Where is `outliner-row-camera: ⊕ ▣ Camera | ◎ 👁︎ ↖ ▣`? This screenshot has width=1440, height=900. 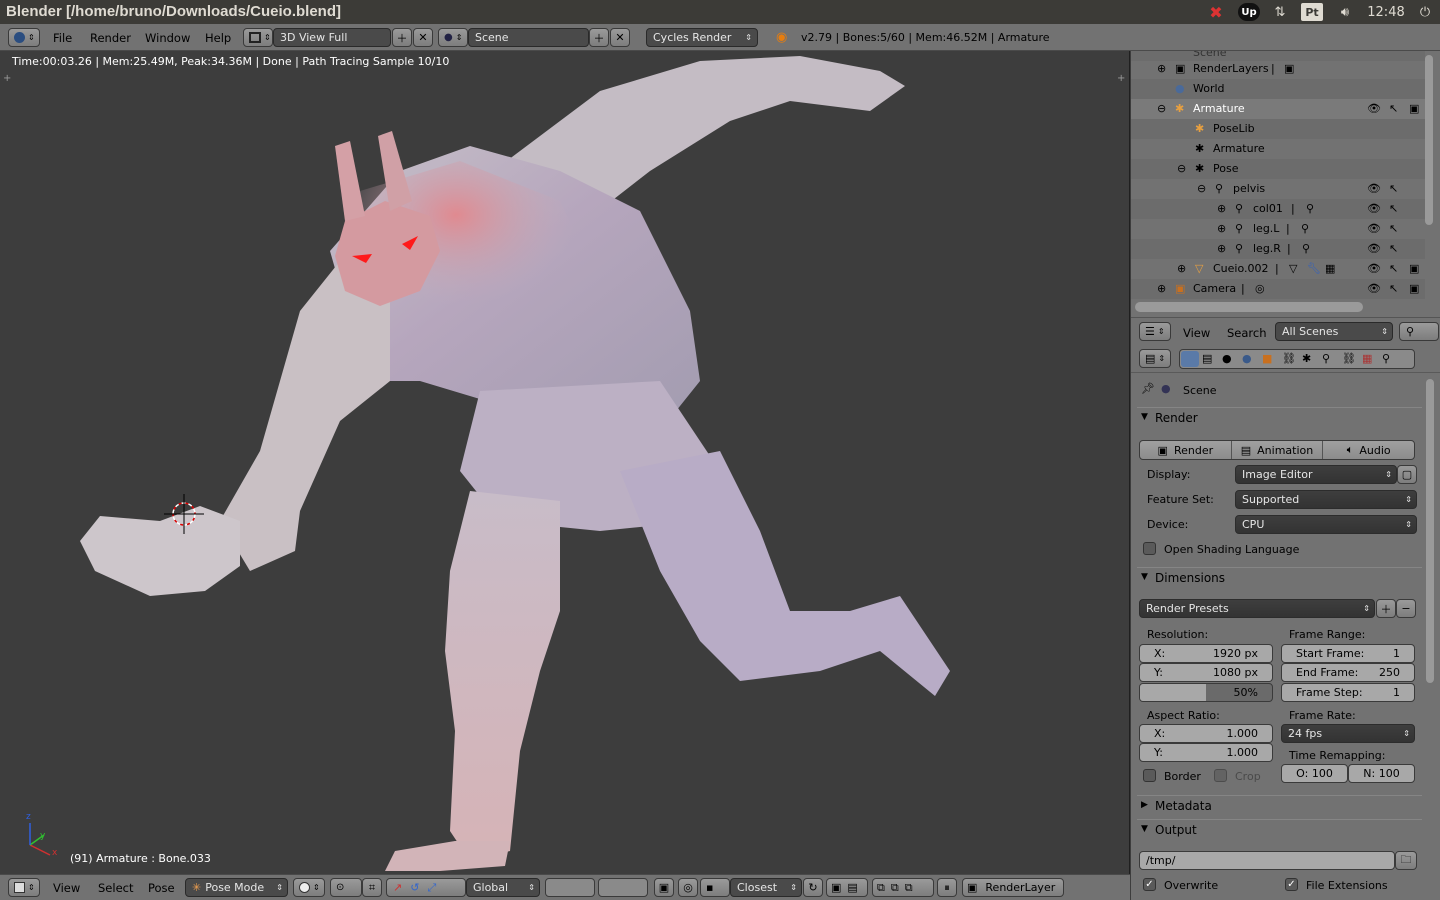
outliner-row-camera: ⊕ ▣ Camera | ◎ 👁︎ ↖ ▣ is located at coordinates (1278, 289).